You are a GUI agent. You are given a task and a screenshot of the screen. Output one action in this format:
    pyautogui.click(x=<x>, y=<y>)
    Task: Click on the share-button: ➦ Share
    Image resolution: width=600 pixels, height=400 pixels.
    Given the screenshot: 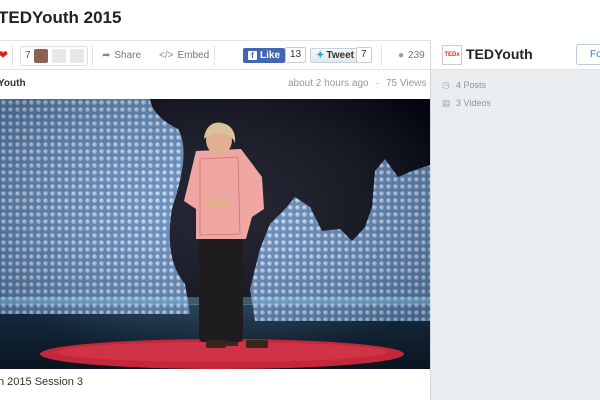 What is the action you would take?
    pyautogui.click(x=121, y=55)
    